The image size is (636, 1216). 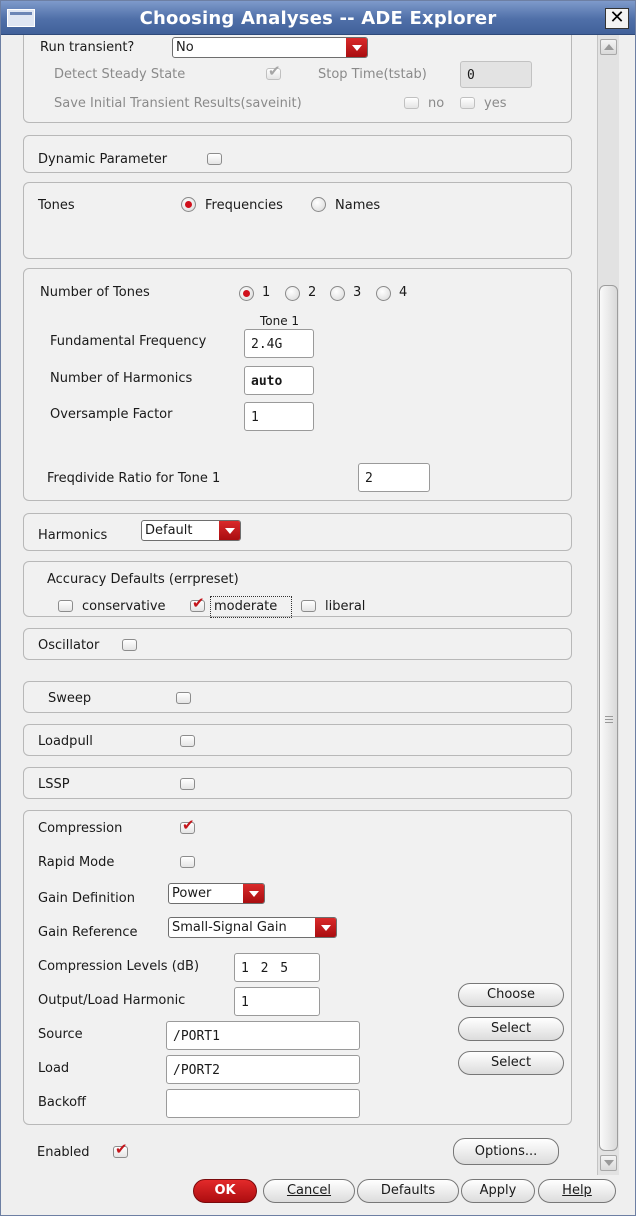 I want to click on compression-checkbox: ✔, so click(x=187, y=826).